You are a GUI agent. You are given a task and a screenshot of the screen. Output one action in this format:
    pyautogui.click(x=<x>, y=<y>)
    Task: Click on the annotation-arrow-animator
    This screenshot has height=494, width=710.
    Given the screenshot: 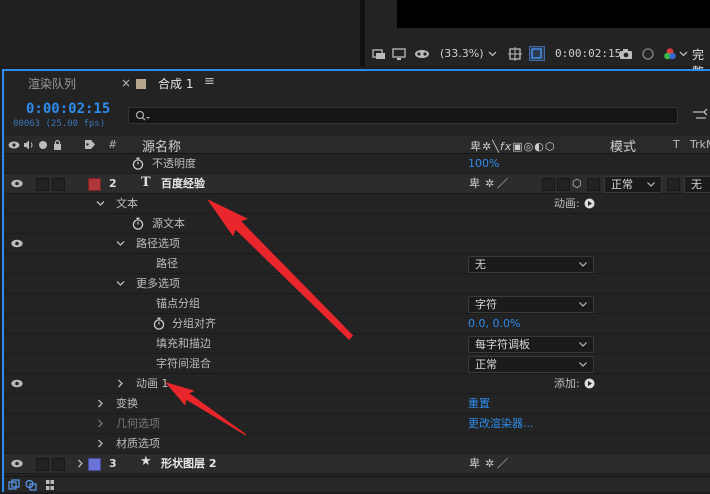 What is the action you would take?
    pyautogui.click(x=206, y=409)
    